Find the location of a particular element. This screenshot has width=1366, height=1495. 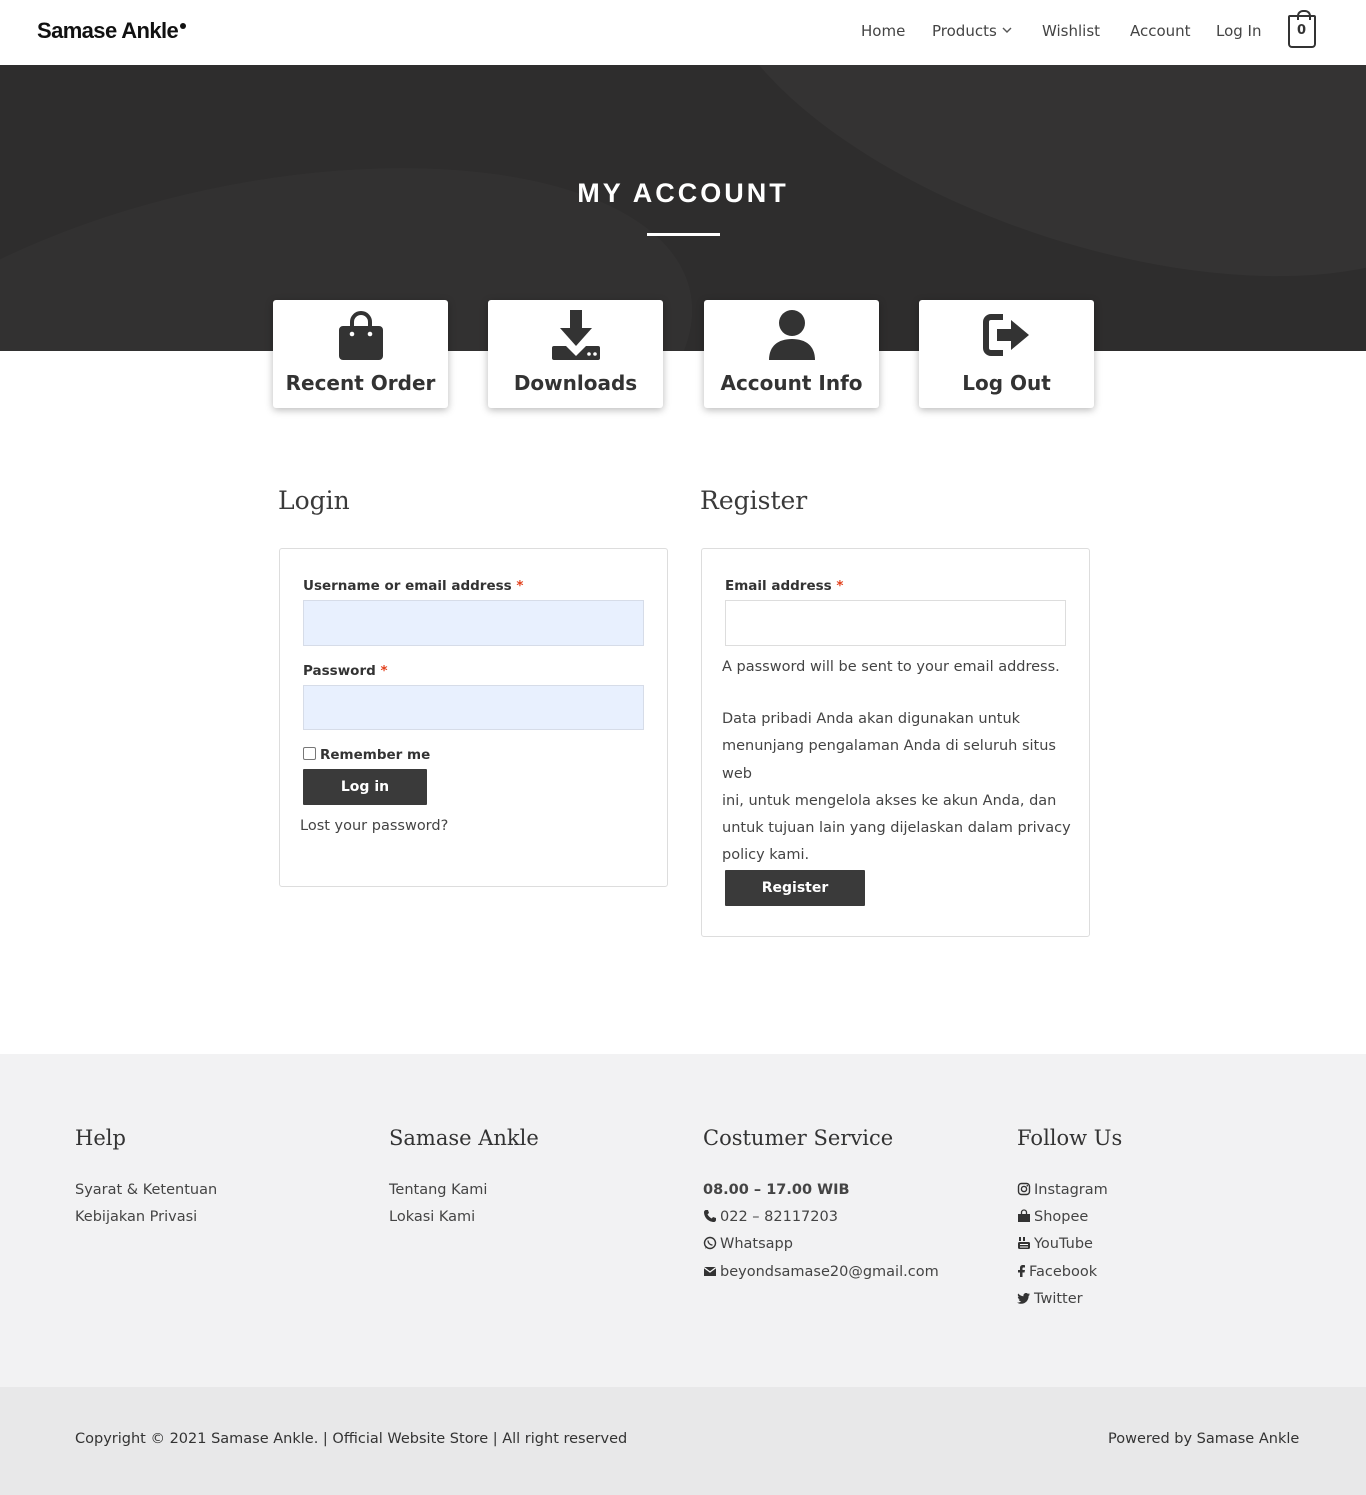

password-label-text: Password is located at coordinates (339, 671).